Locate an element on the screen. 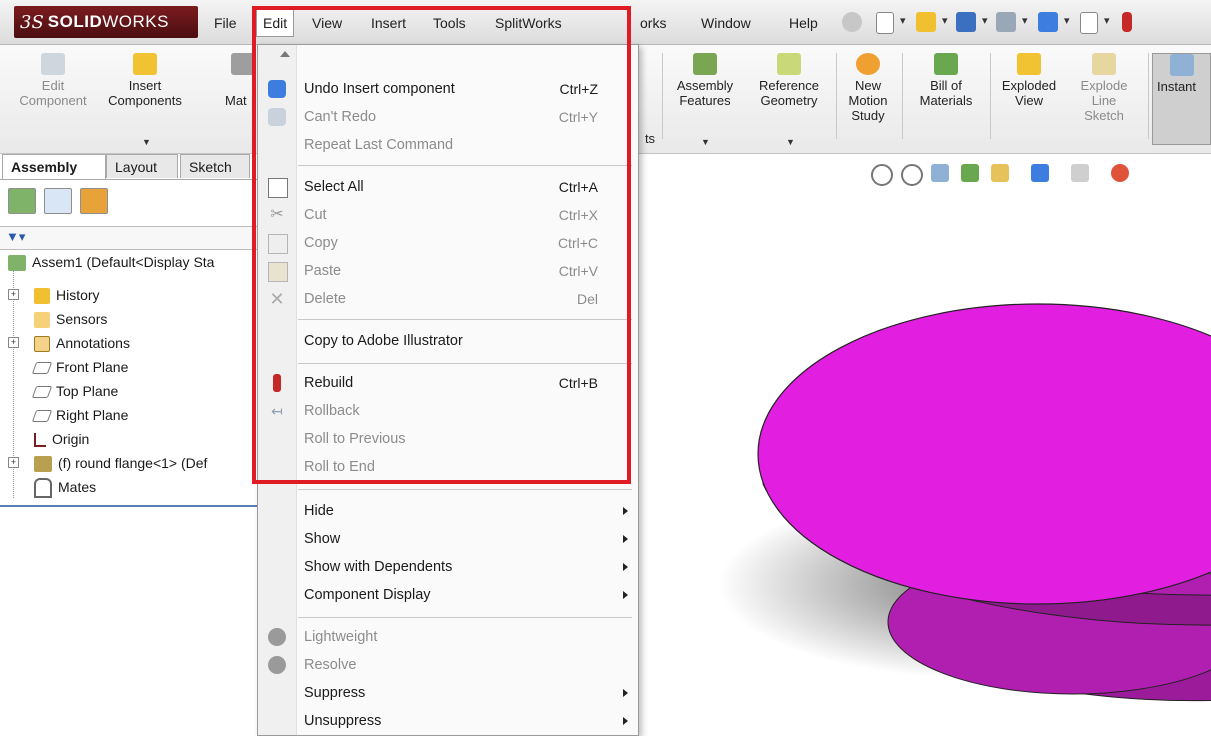 The width and height of the screenshot is (1211, 736). scroll-up-icon is located at coordinates (285, 54).